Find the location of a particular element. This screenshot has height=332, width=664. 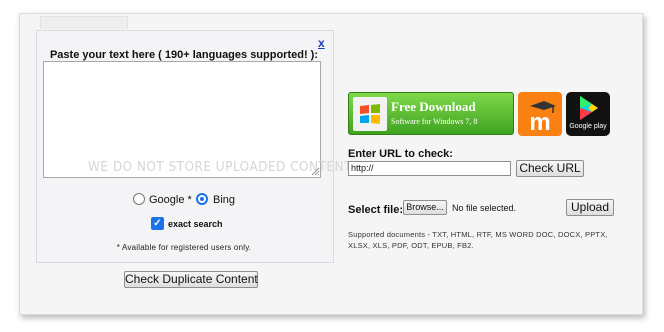

bing-radio-label: Bing is located at coordinates (224, 200).